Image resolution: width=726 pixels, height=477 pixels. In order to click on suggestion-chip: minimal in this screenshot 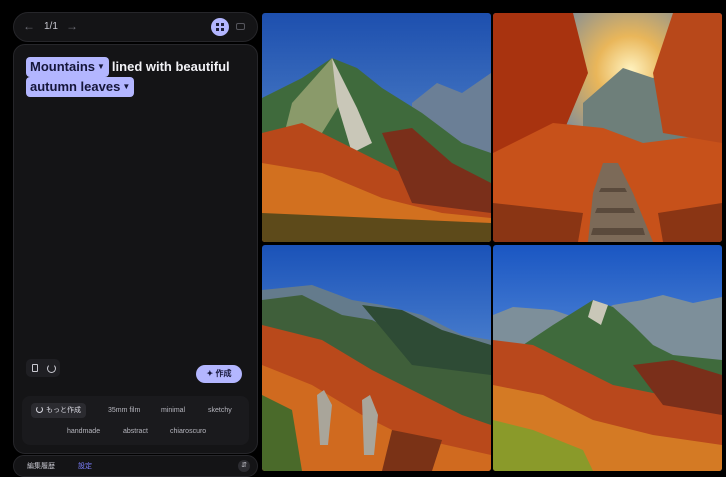, I will do `click(173, 410)`.